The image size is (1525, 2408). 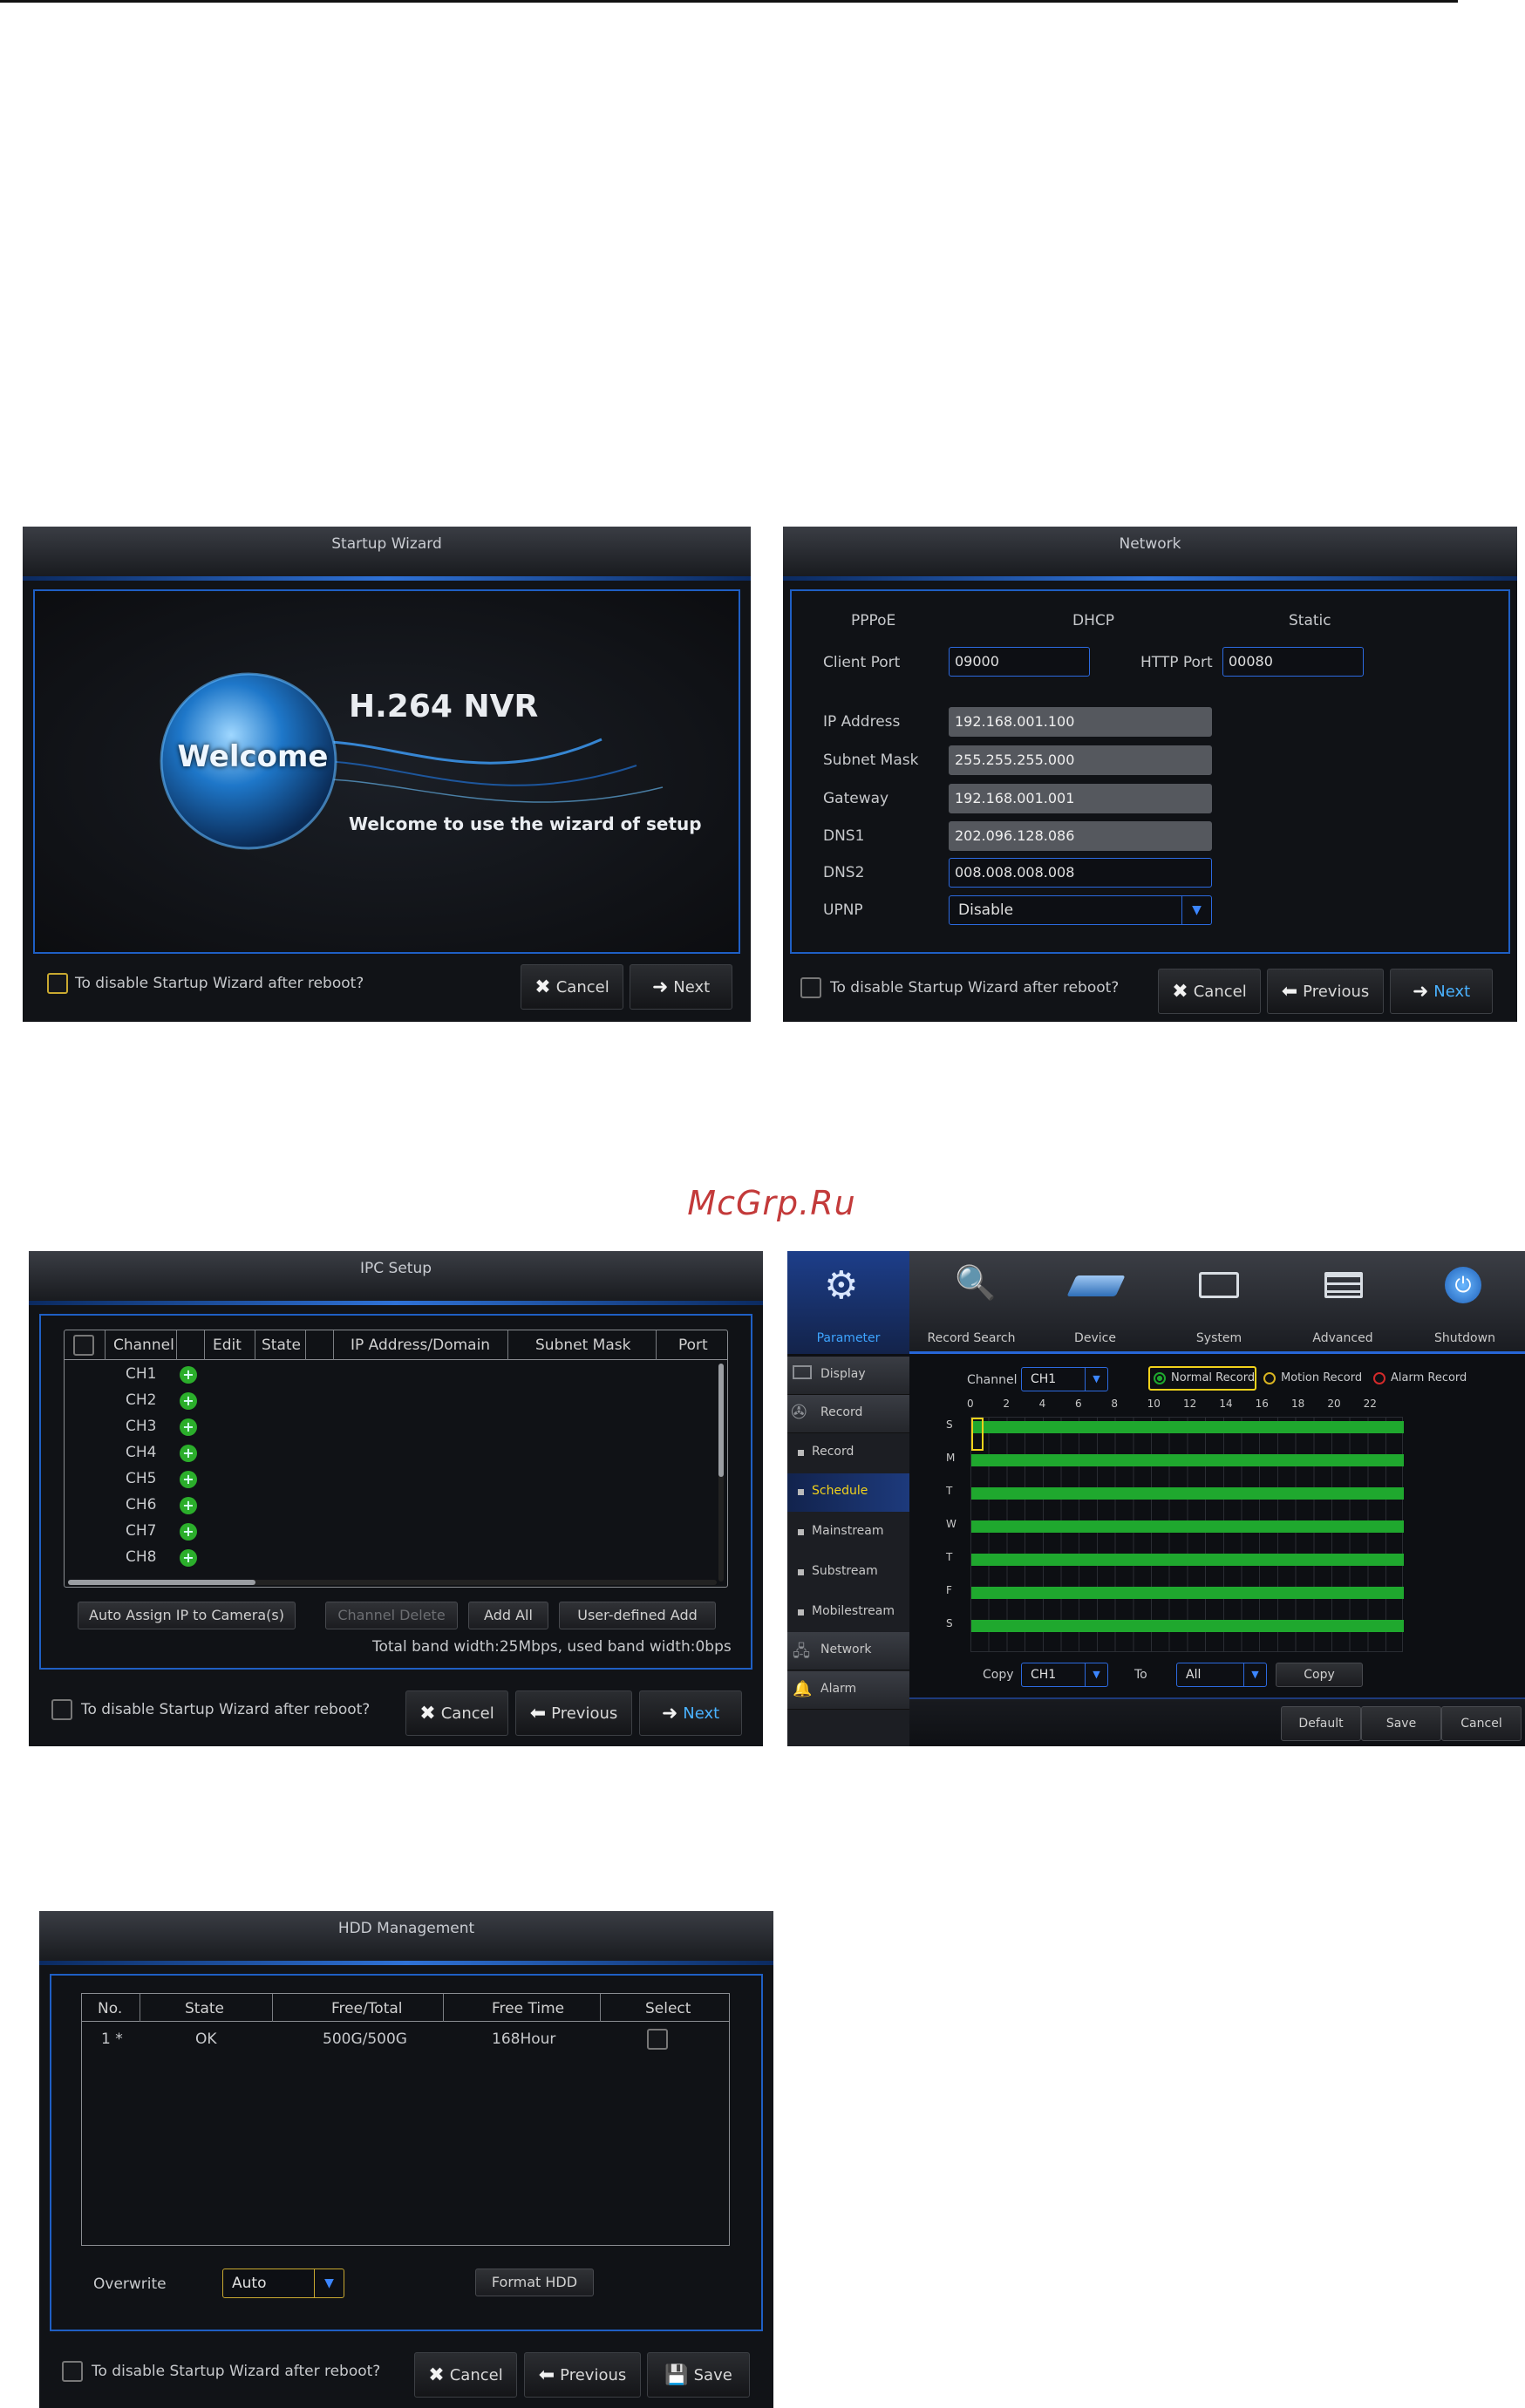 What do you see at coordinates (848, 1302) in the screenshot?
I see `tab-parameter: ⚙ Parameter` at bounding box center [848, 1302].